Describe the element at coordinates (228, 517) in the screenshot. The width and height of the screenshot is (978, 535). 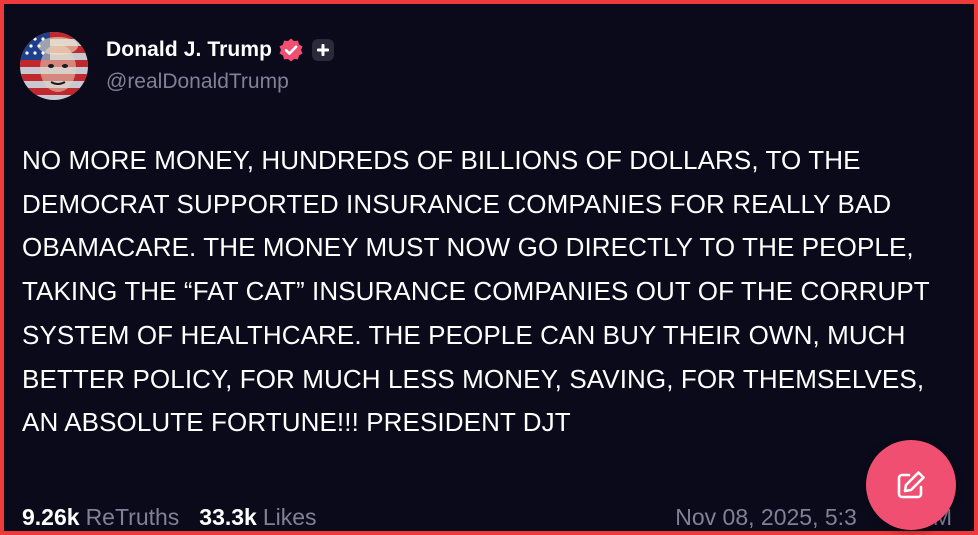
I see `likes-count: 33.3k` at that location.